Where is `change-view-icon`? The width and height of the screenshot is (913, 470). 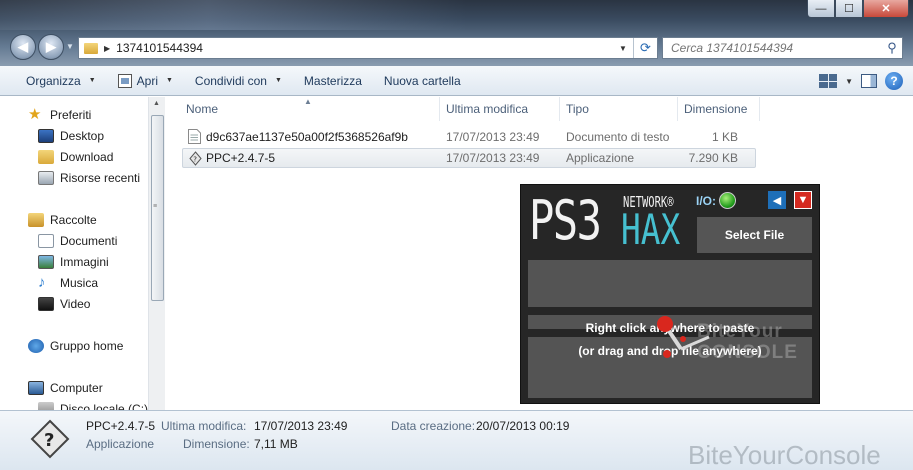
change-view-icon is located at coordinates (828, 81).